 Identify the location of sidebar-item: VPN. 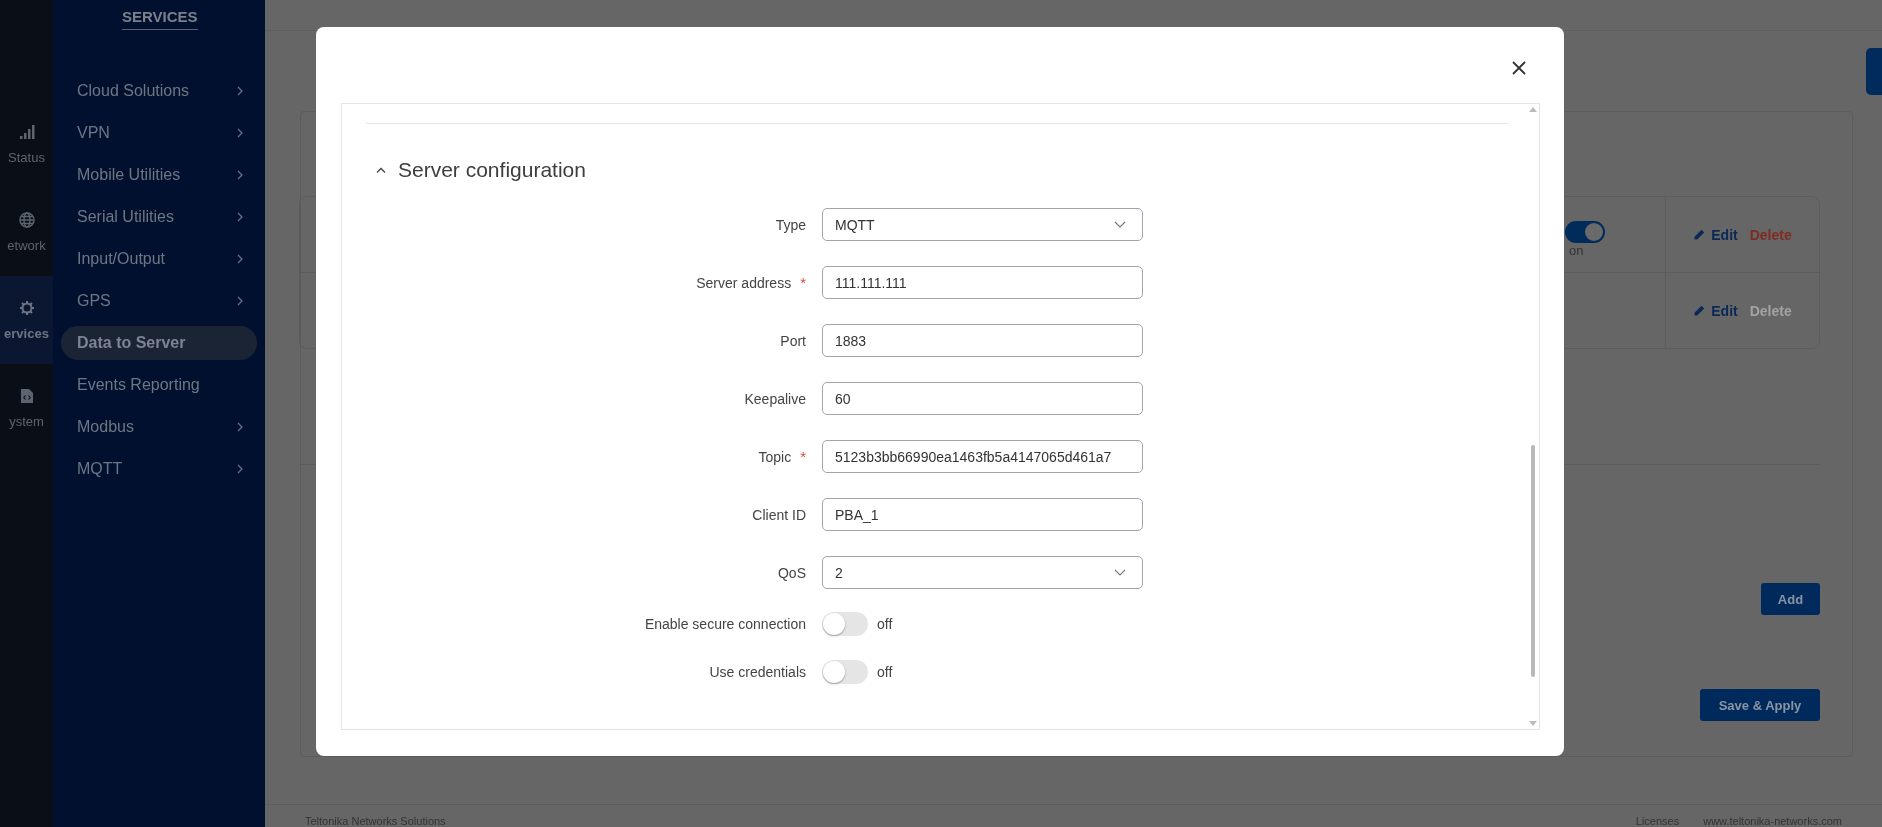
(155, 133).